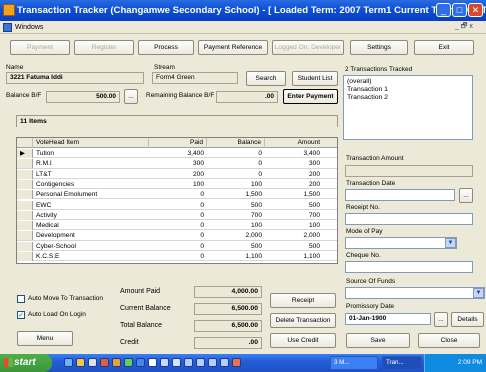  I want to click on close-button: Close, so click(449, 340).